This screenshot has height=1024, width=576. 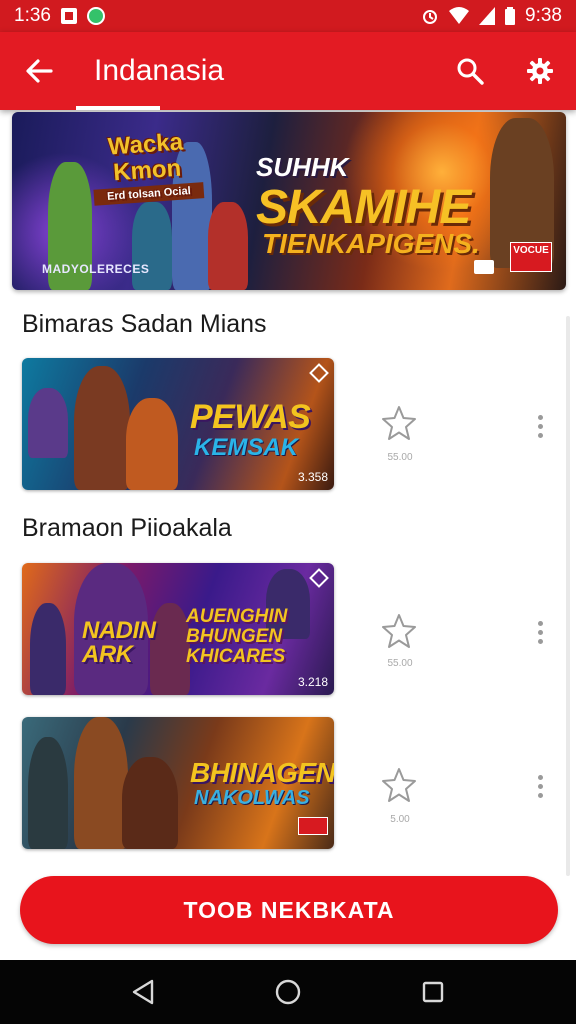 I want to click on section-title: Bramaon Piioakala, so click(x=127, y=528).